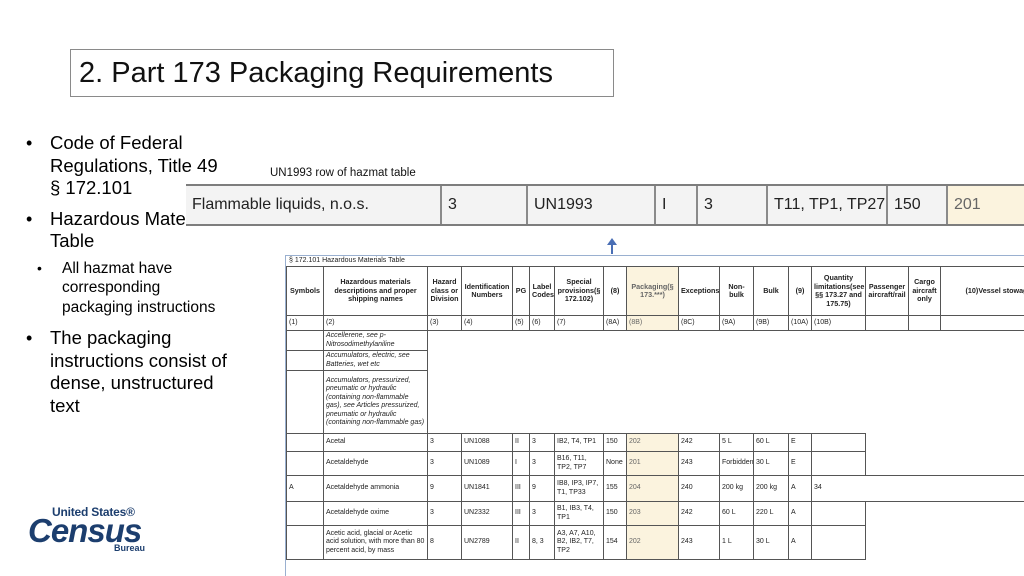 The height and width of the screenshot is (576, 1024). Describe the element at coordinates (771, 514) in the screenshot. I see `cell: 220 L` at that location.